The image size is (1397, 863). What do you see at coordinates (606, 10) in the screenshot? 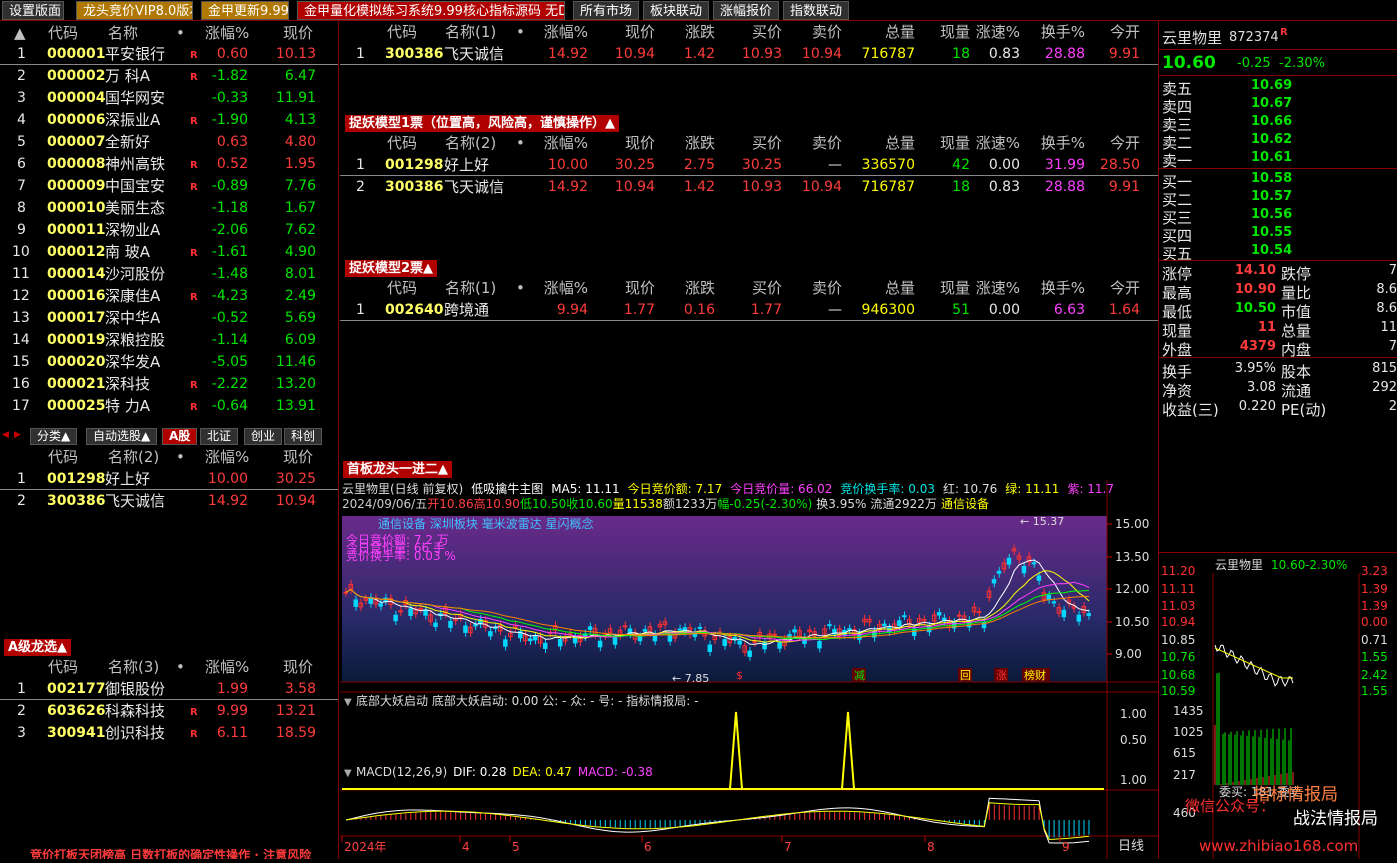
I see `tab-all-markets: 所有市场` at bounding box center [606, 10].